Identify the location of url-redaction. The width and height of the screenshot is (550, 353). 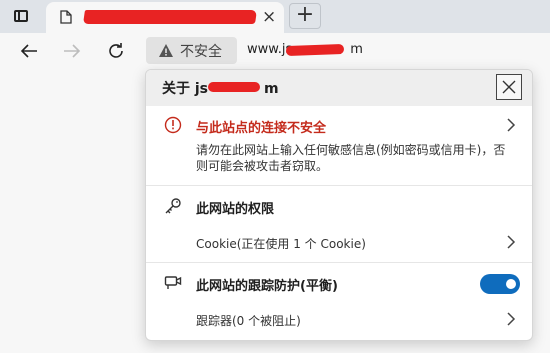
(315, 50).